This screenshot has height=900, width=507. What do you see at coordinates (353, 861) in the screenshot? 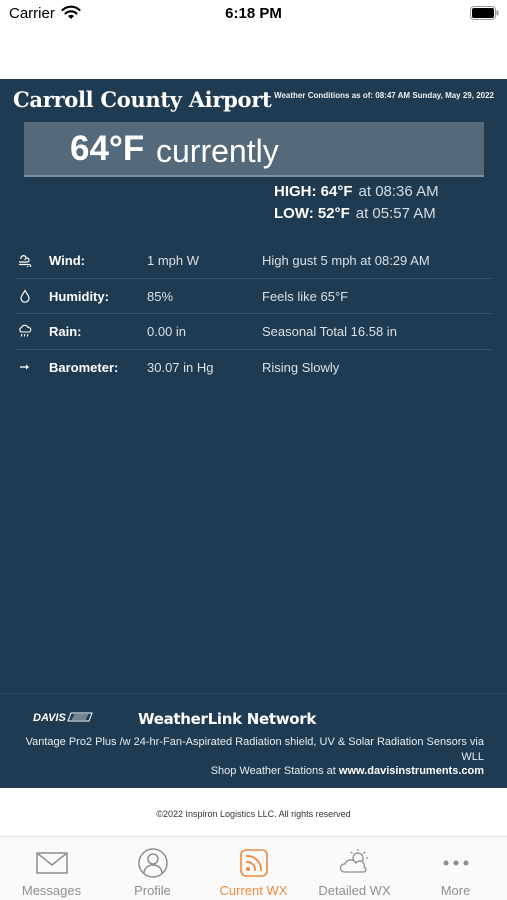
I see `cloud-sun-icon` at bounding box center [353, 861].